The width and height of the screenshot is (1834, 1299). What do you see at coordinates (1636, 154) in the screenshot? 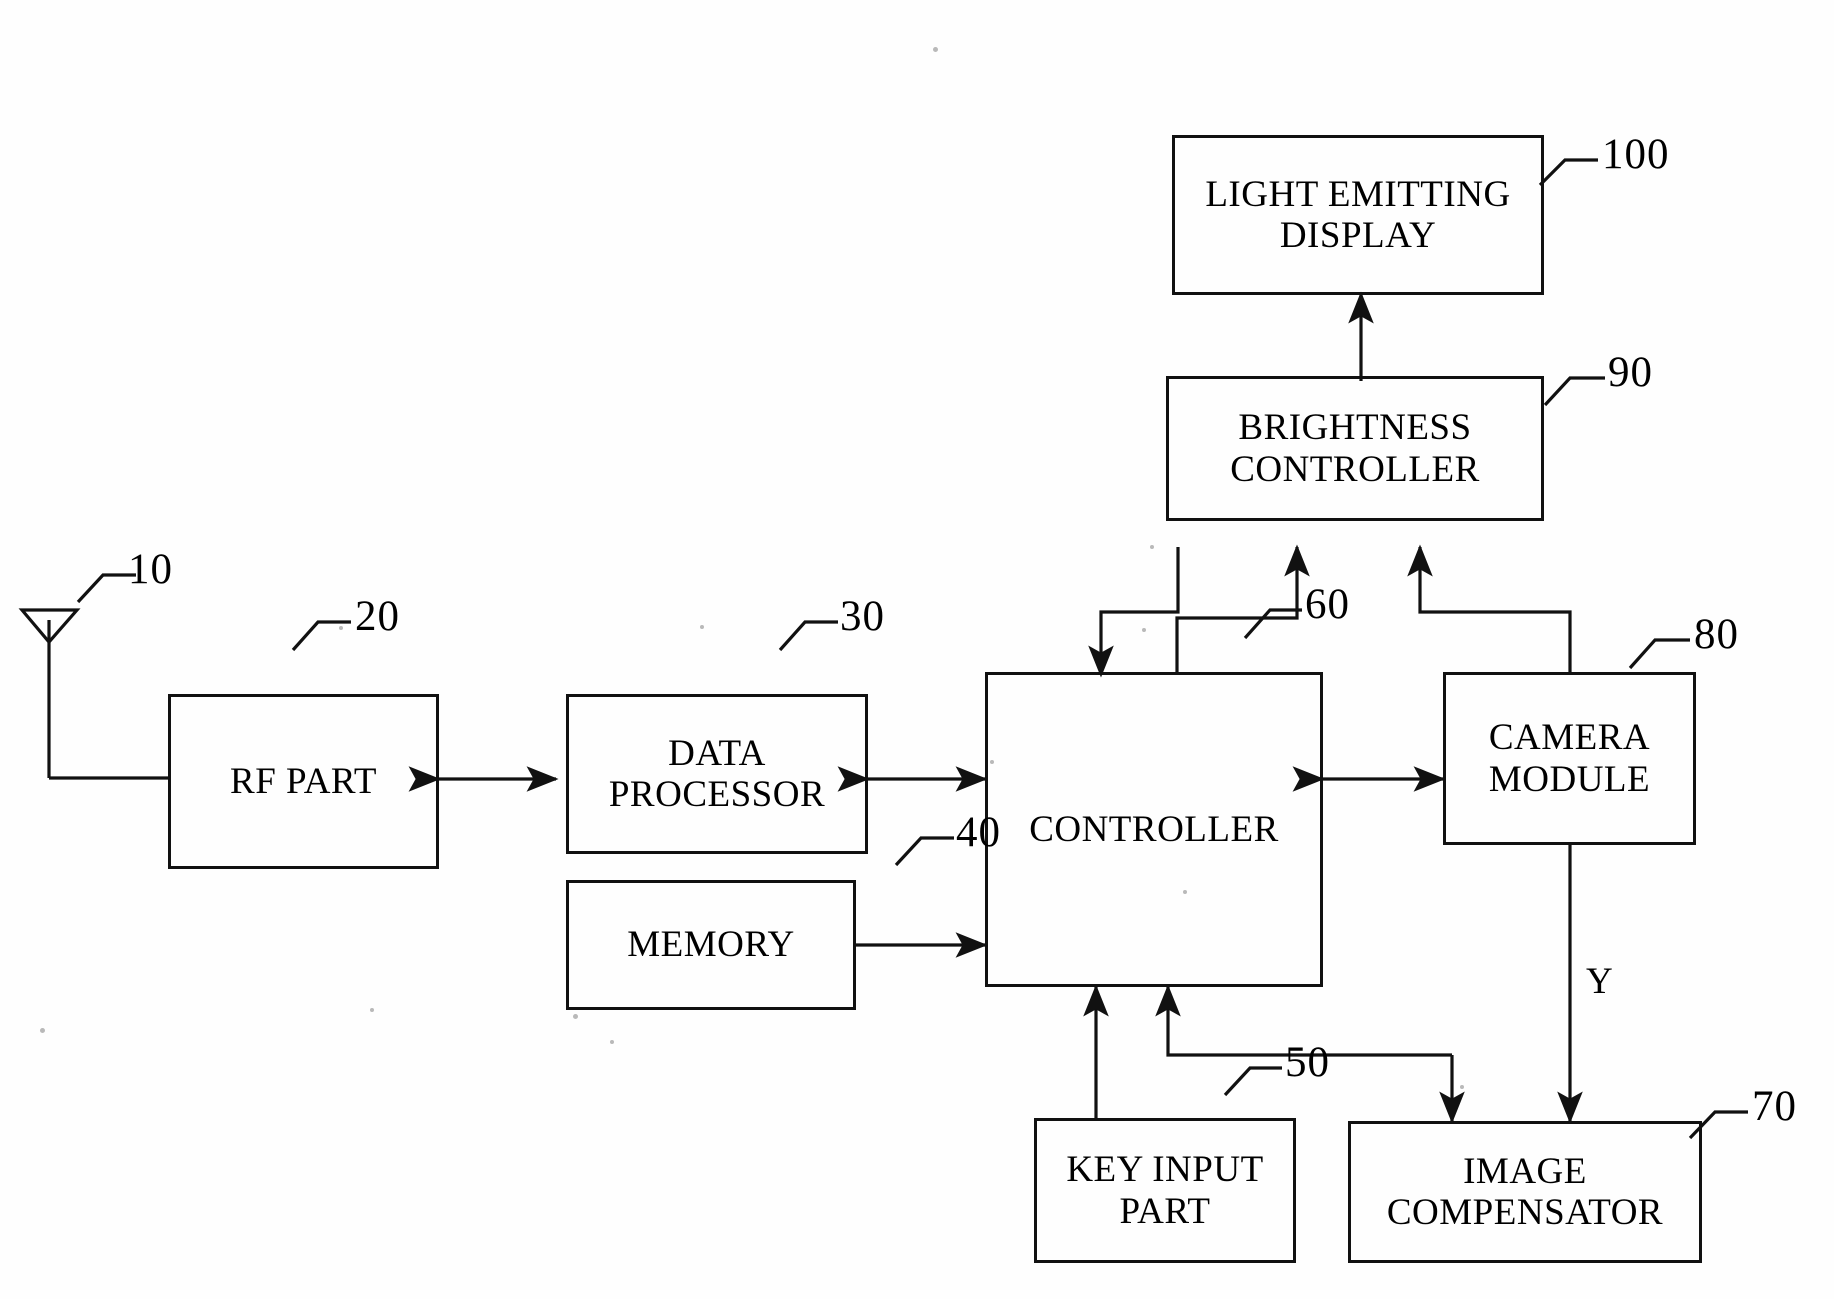
I see `ref-light-emitting-display: 100` at bounding box center [1636, 154].